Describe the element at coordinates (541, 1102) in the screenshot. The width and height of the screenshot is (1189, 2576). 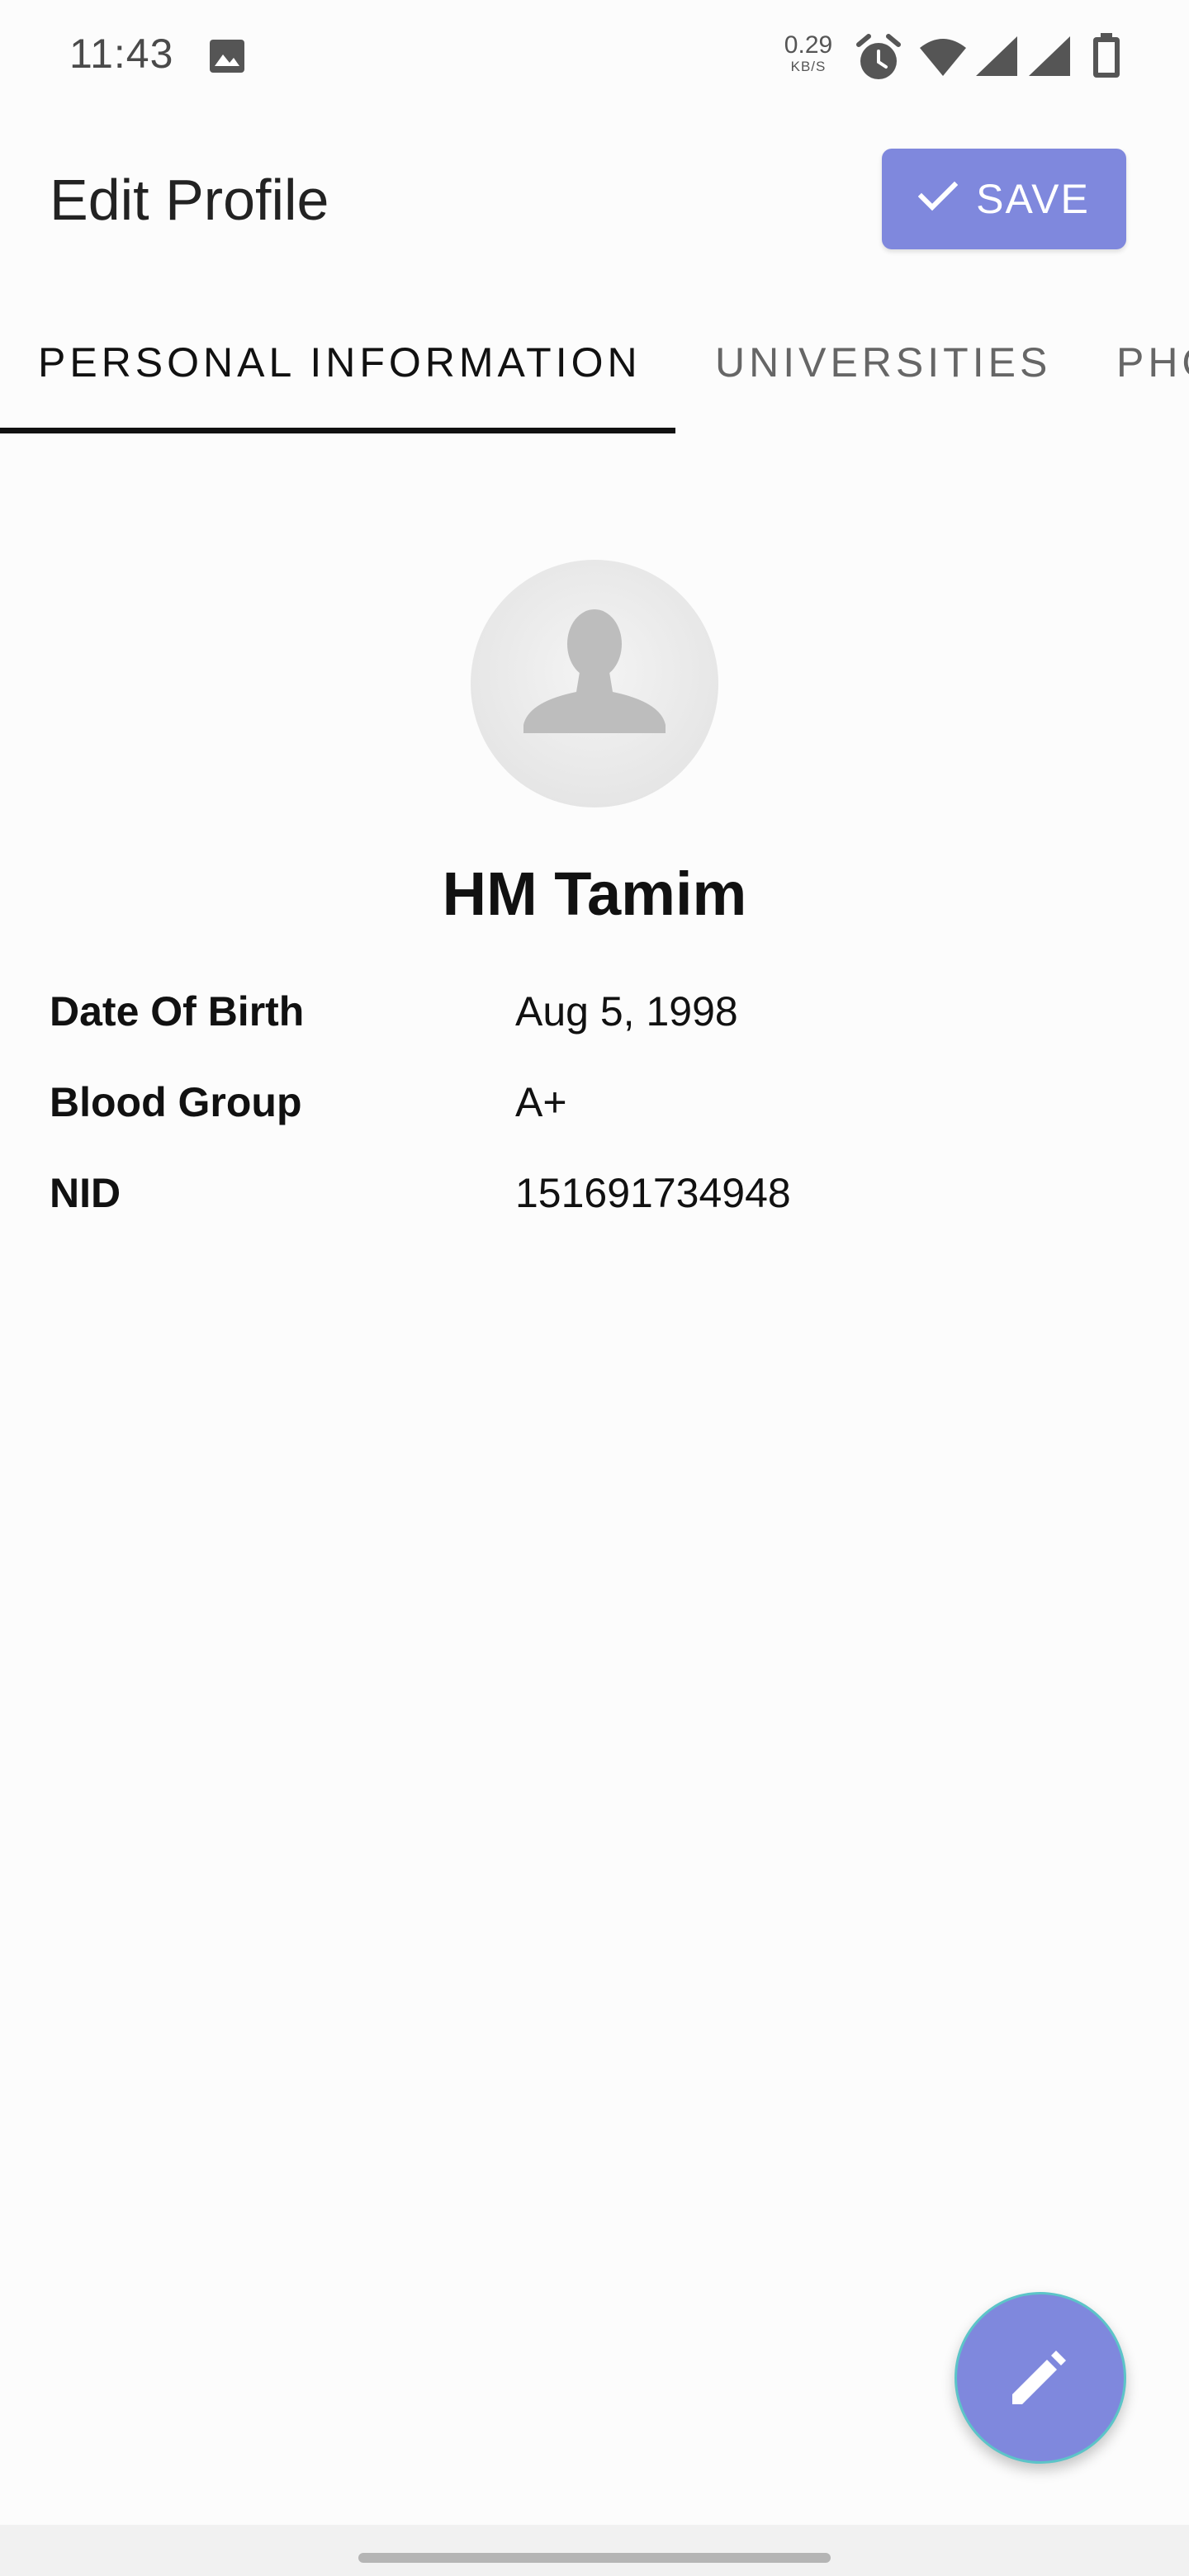
I see `field-value: A+` at that location.